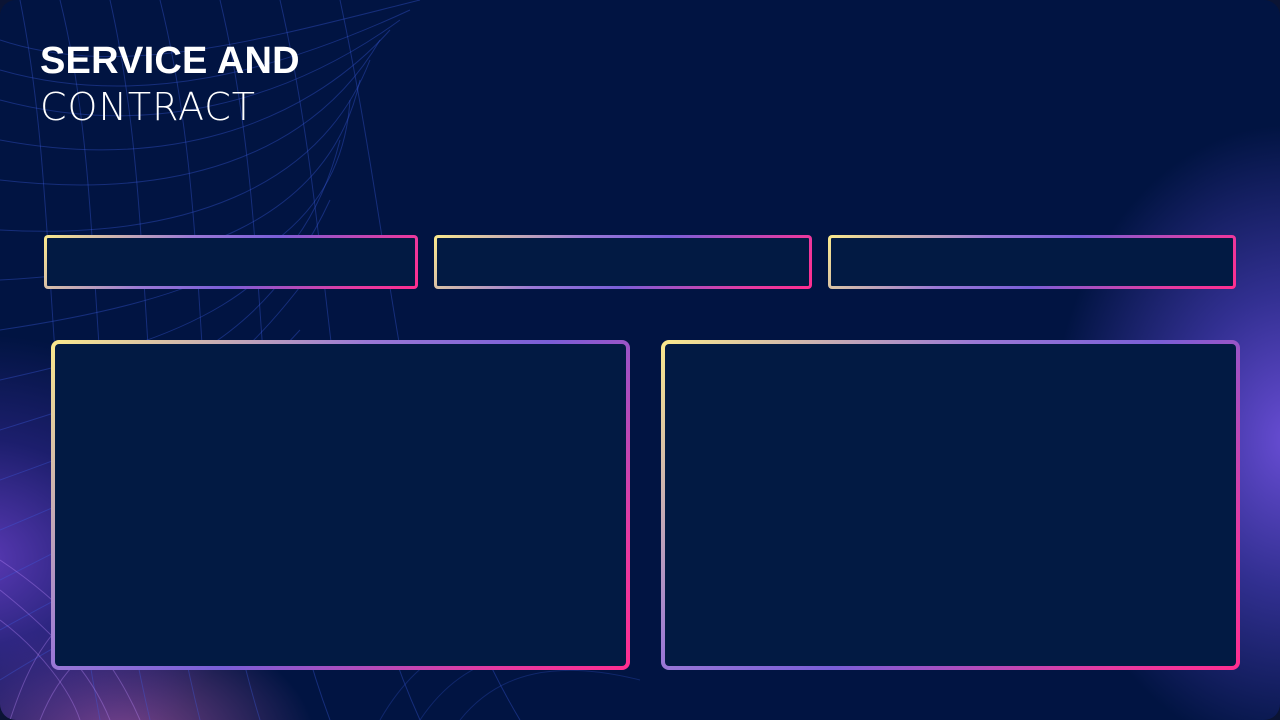 This screenshot has height=720, width=1280. What do you see at coordinates (148, 106) in the screenshot?
I see `title-light-line: CONTRACT` at bounding box center [148, 106].